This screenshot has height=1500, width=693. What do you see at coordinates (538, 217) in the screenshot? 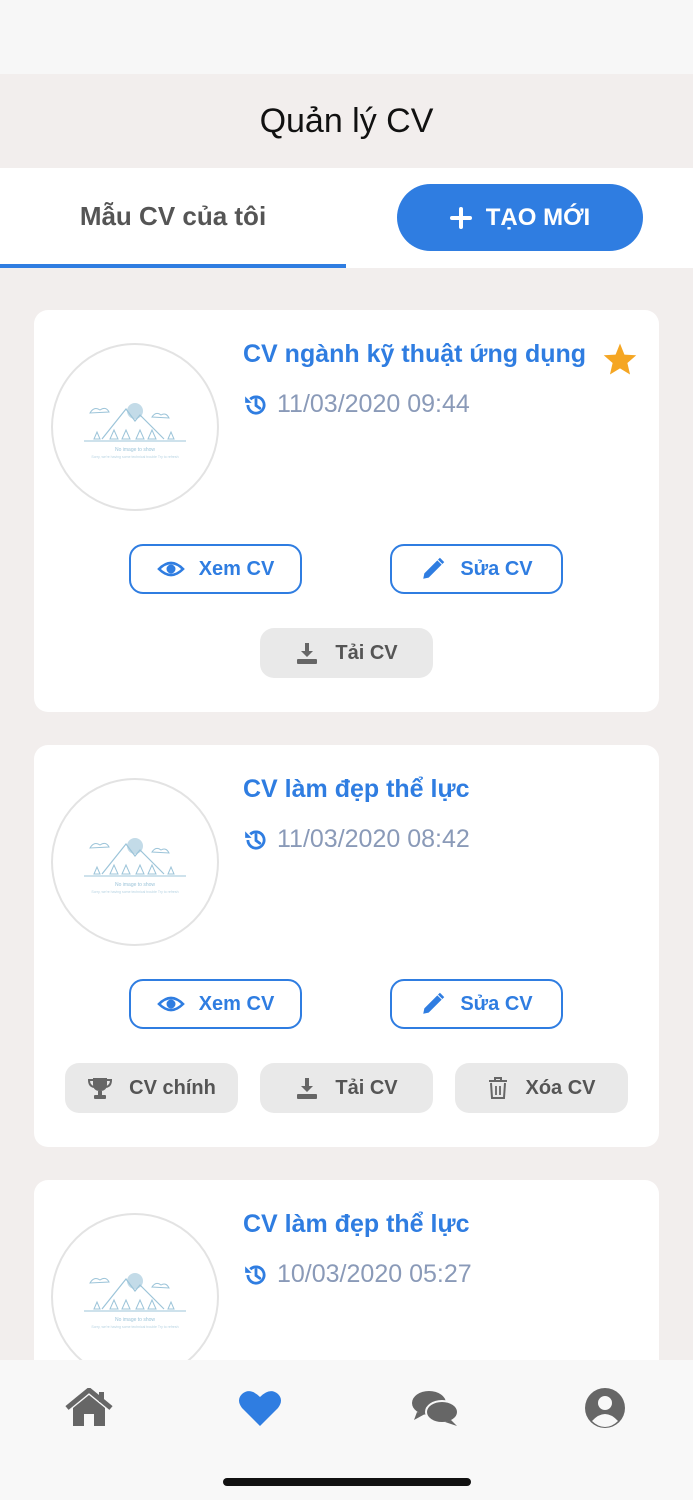
I see `create-new-label: TẠO MỚI` at bounding box center [538, 217].